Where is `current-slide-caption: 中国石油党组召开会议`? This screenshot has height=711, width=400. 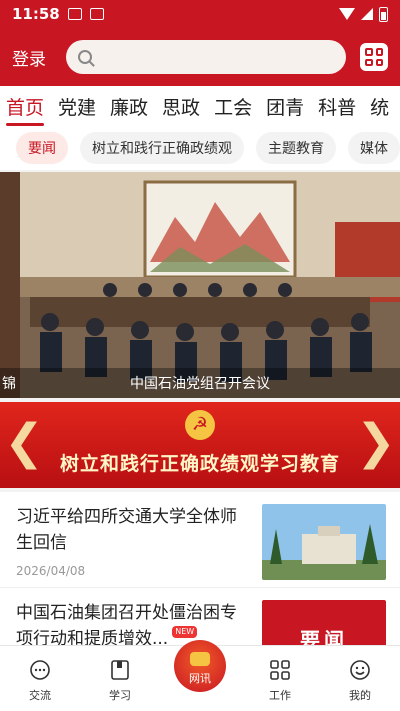
current-slide-caption: 中国石油党组召开会议 is located at coordinates (200, 384).